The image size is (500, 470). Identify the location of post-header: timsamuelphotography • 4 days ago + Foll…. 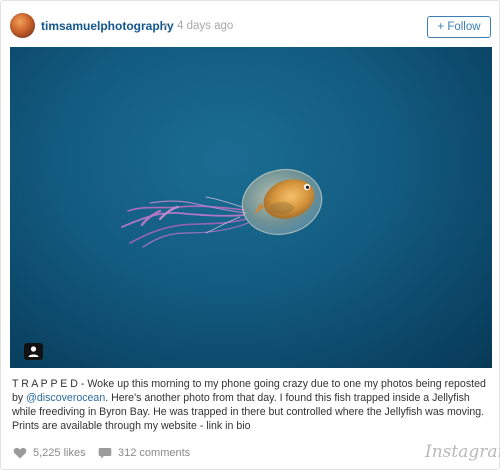
(250, 24).